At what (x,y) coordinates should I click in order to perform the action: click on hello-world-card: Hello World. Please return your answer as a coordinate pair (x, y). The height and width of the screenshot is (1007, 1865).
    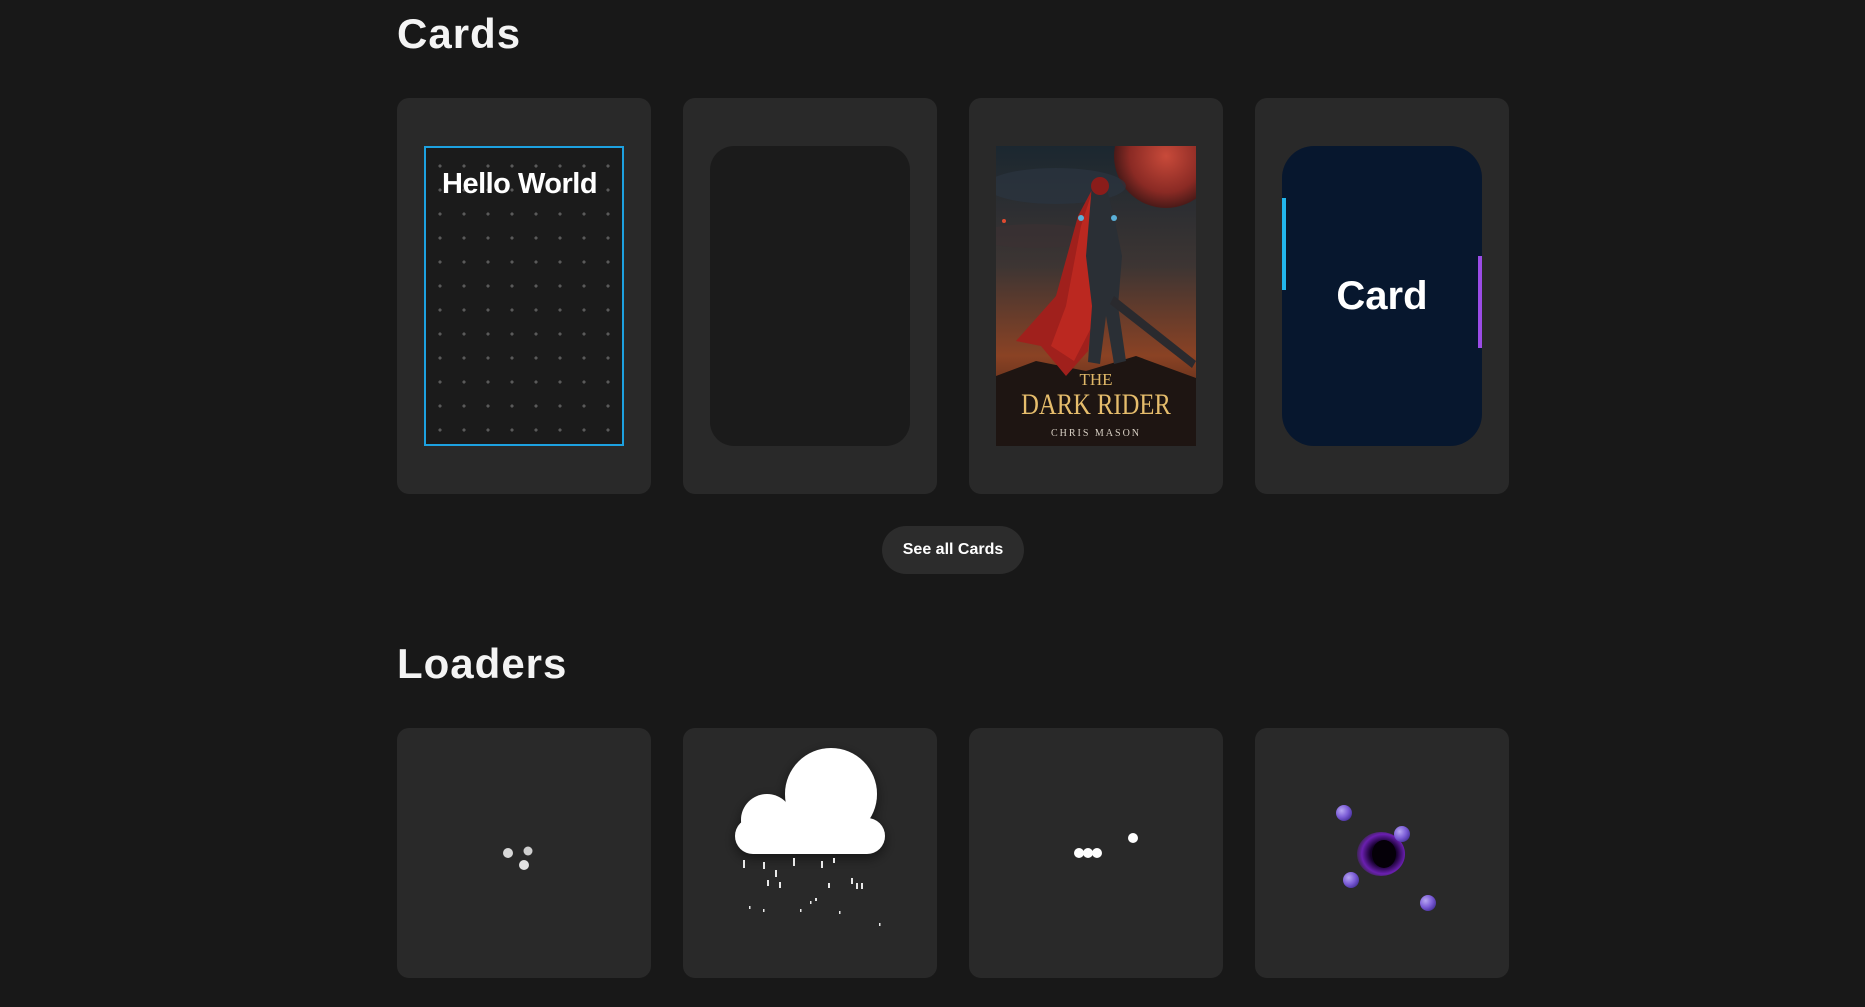
    Looking at the image, I should click on (524, 296).